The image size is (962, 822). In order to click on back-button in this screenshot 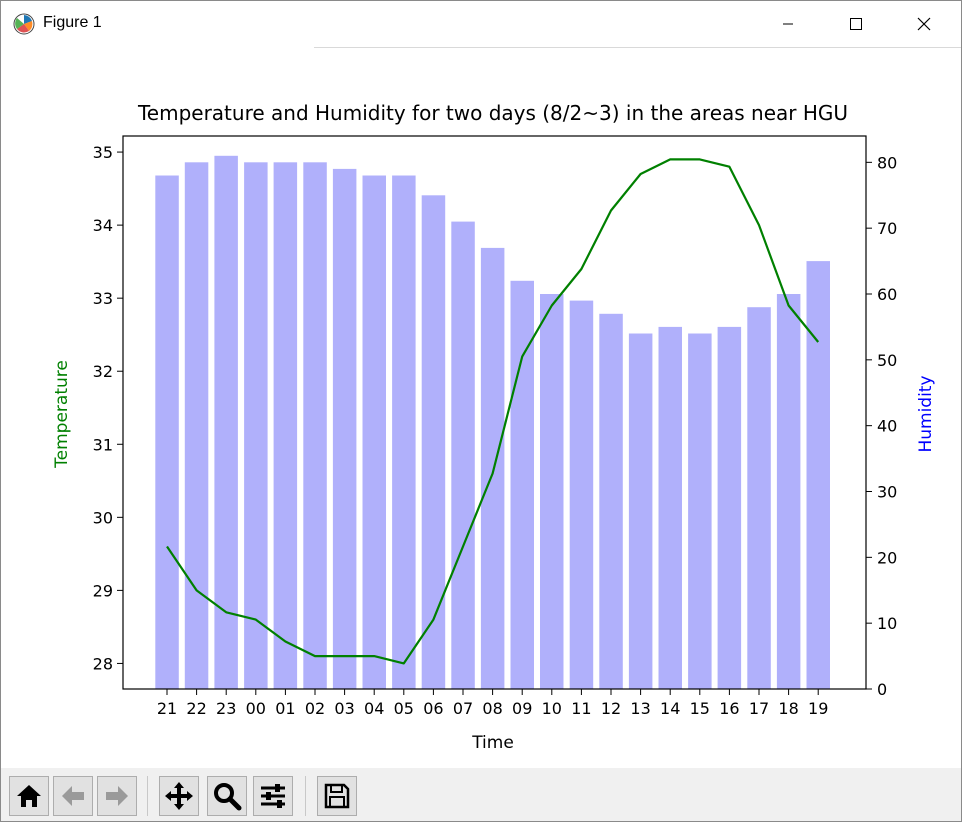, I will do `click(73, 796)`.